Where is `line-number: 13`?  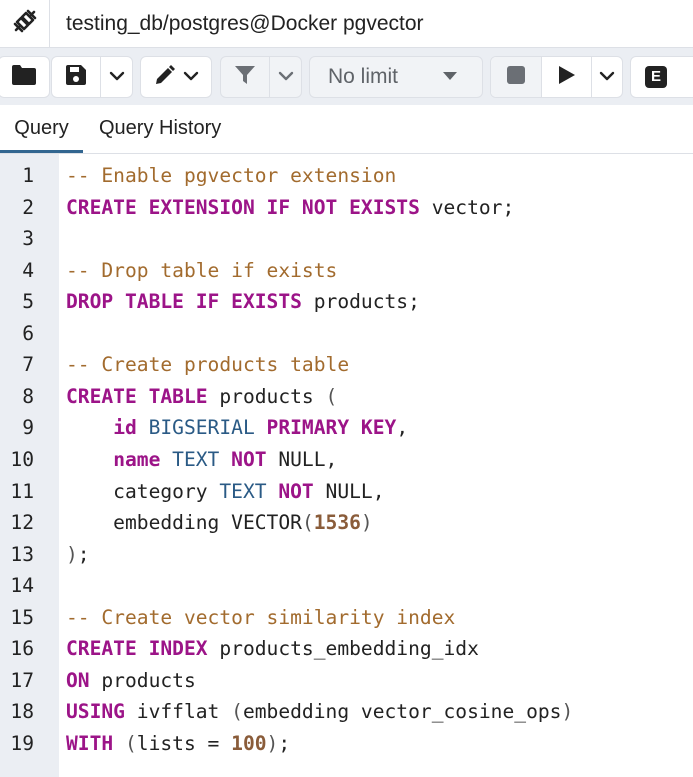 line-number: 13 is located at coordinates (22, 554).